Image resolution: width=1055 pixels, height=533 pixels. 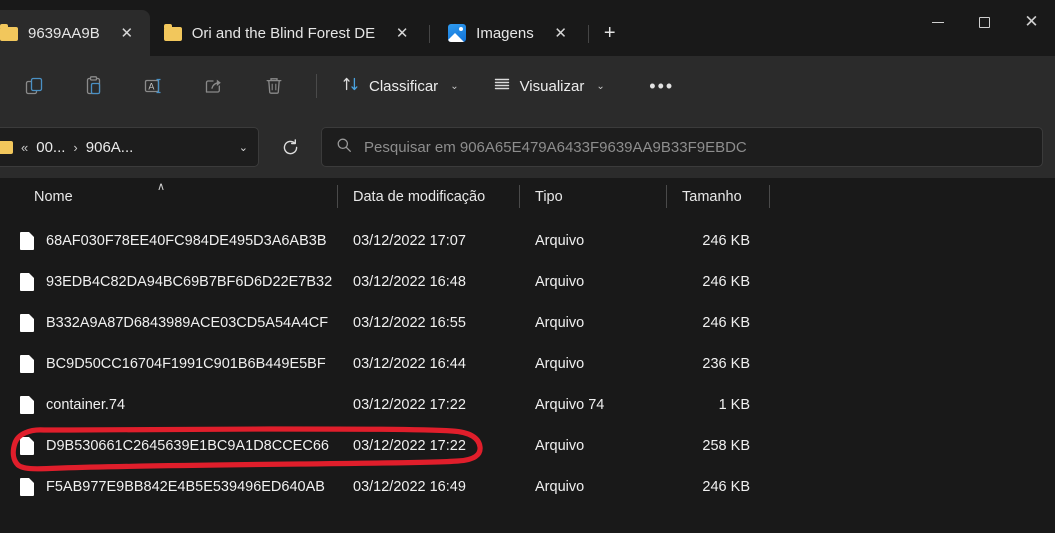 I want to click on column-header-type: Tipo, so click(x=593, y=196).